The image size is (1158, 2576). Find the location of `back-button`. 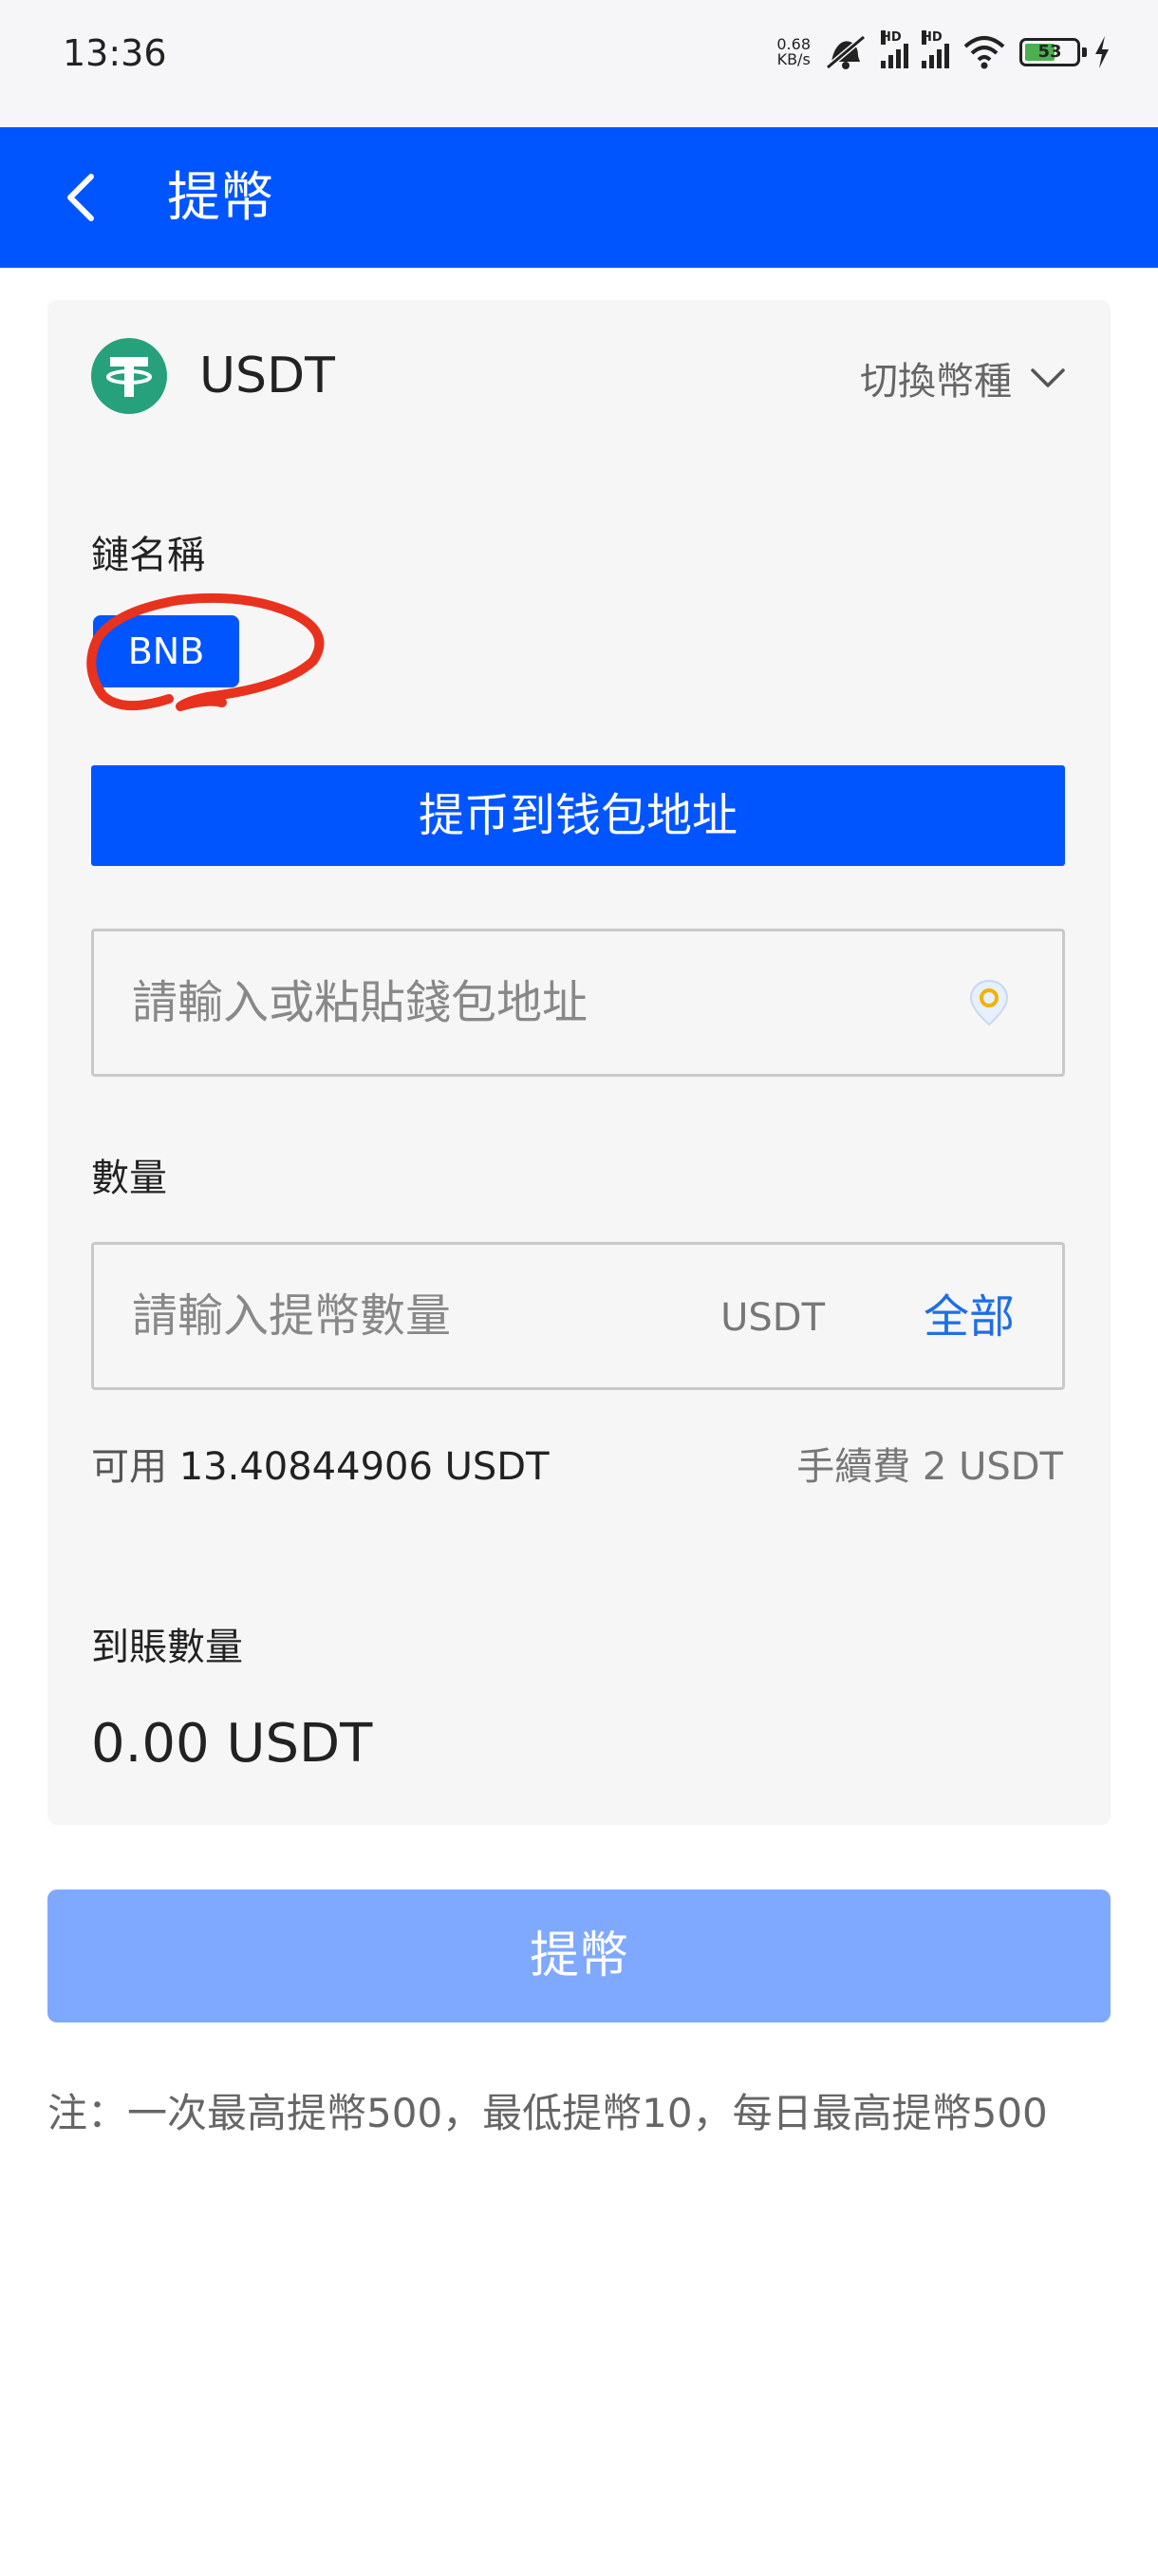

back-button is located at coordinates (85, 197).